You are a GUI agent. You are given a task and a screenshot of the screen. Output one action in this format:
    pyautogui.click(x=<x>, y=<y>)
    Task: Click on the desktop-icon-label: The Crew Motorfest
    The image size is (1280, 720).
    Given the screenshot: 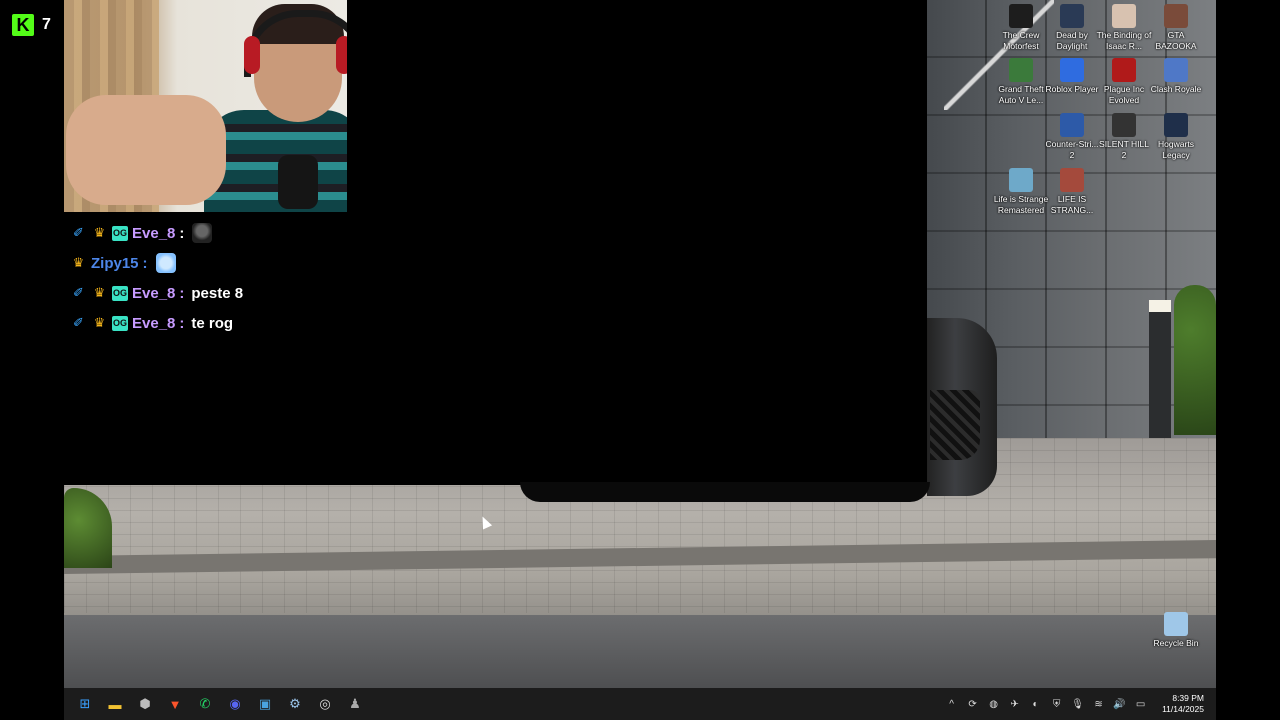 What is the action you would take?
    pyautogui.click(x=1021, y=40)
    